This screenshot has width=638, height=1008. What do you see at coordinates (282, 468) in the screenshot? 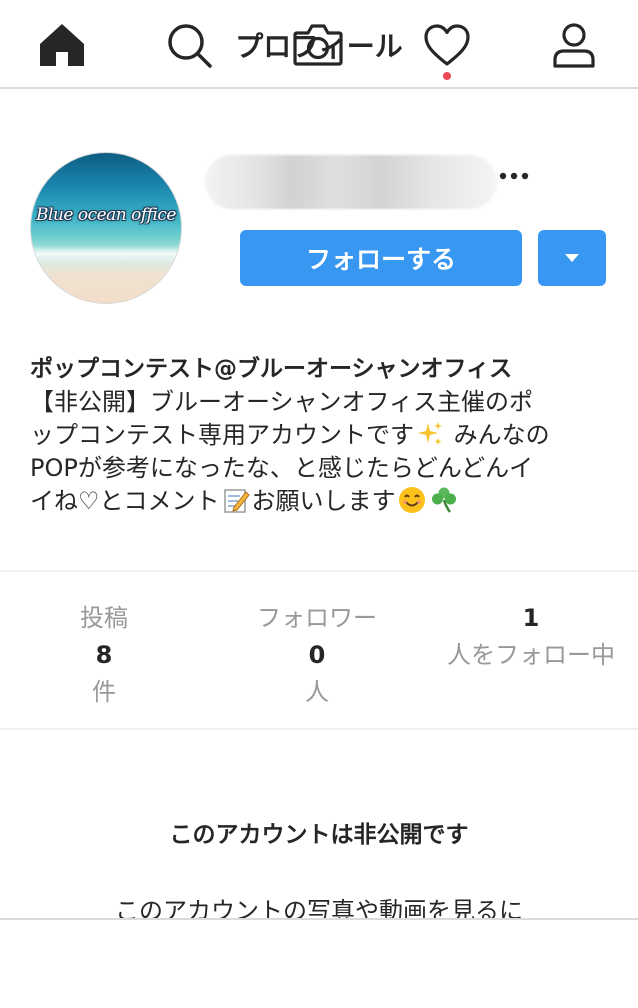
I see `bio-line: POPが参考になったな、と感じたらどんどんイ` at bounding box center [282, 468].